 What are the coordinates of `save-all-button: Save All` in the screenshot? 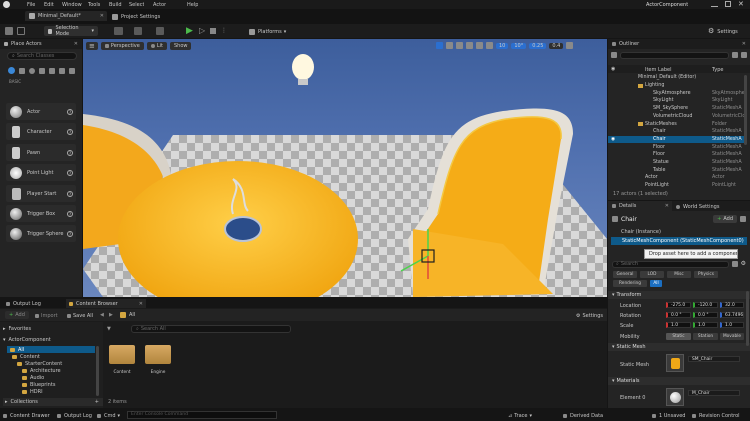 It's located at (80, 315).